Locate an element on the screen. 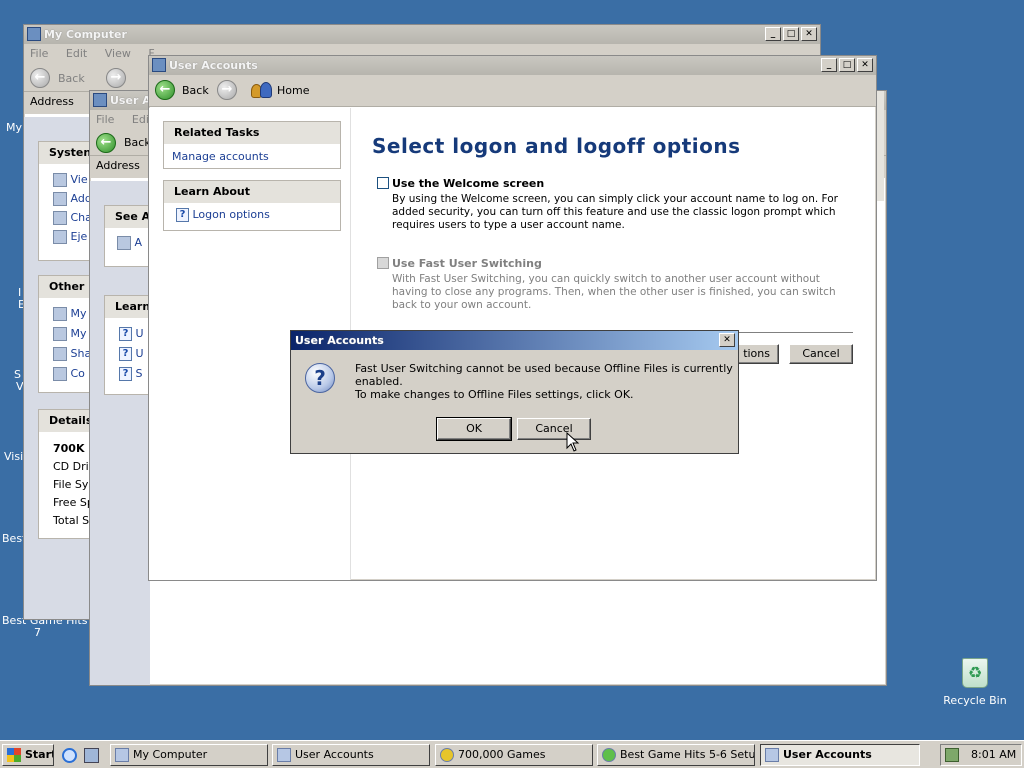 This screenshot has height=768, width=1024. mid-see-also-panel: See A A is located at coordinates (128, 236).